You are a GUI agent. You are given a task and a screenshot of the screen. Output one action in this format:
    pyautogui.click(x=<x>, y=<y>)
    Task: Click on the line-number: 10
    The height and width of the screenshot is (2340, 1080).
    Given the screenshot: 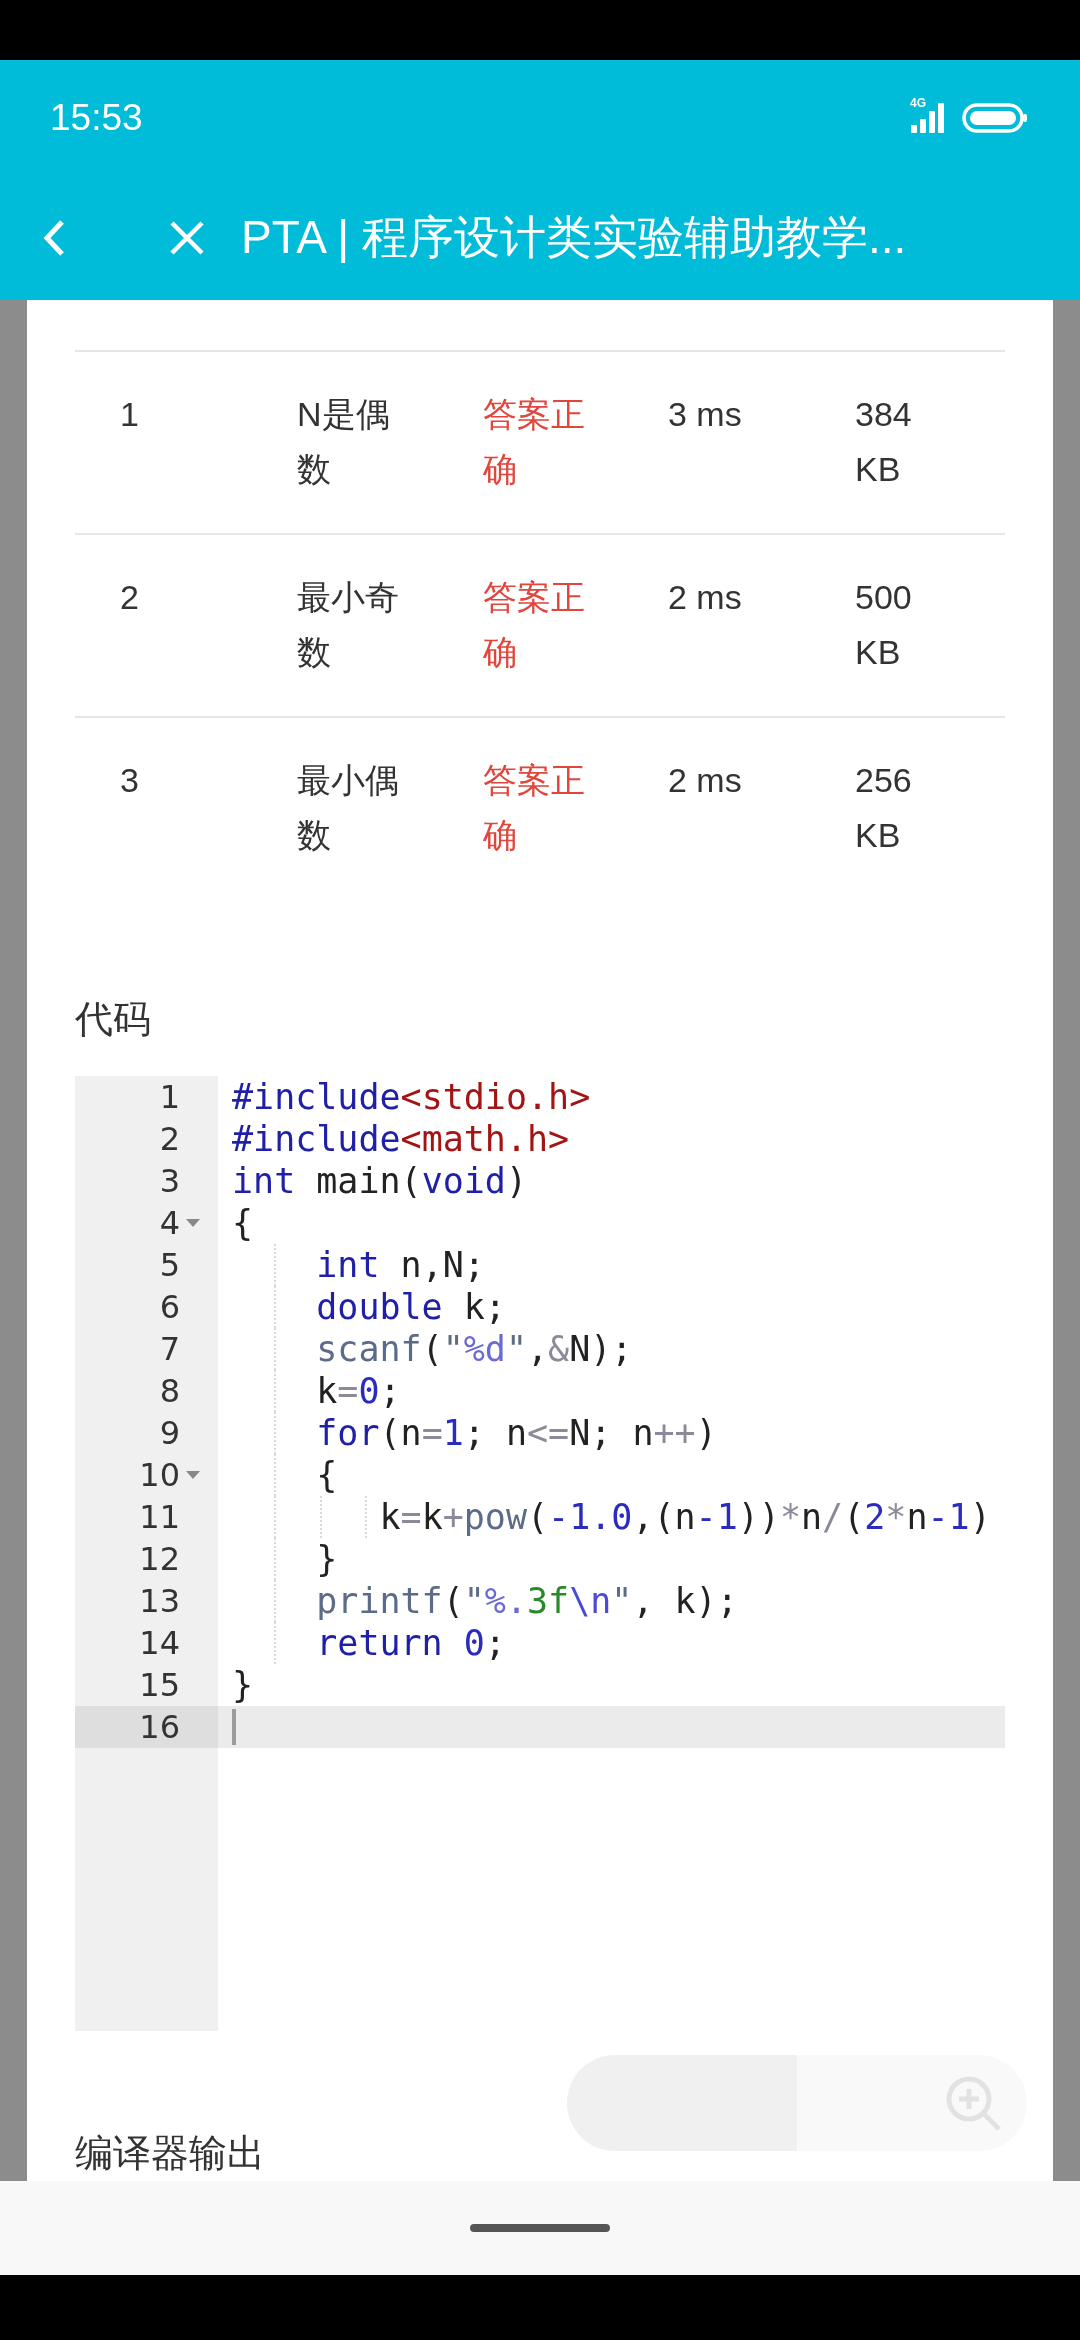 What is the action you would take?
    pyautogui.click(x=159, y=1475)
    